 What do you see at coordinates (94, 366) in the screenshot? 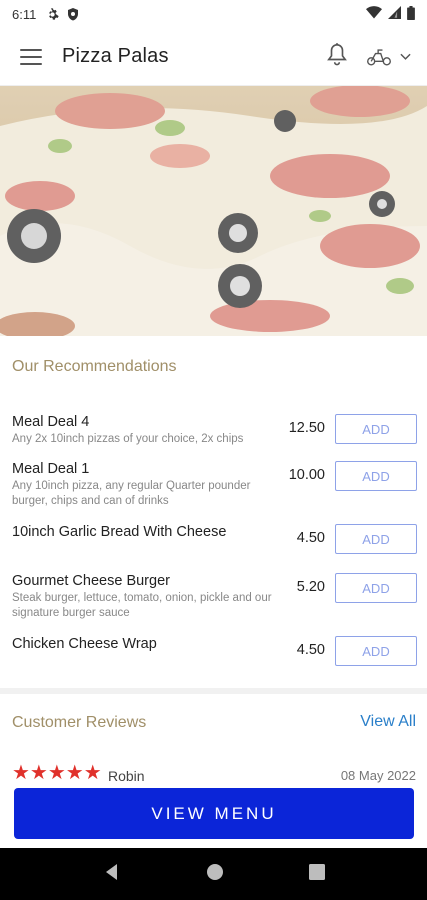
I see `recommendations-title: Our Recommendations` at bounding box center [94, 366].